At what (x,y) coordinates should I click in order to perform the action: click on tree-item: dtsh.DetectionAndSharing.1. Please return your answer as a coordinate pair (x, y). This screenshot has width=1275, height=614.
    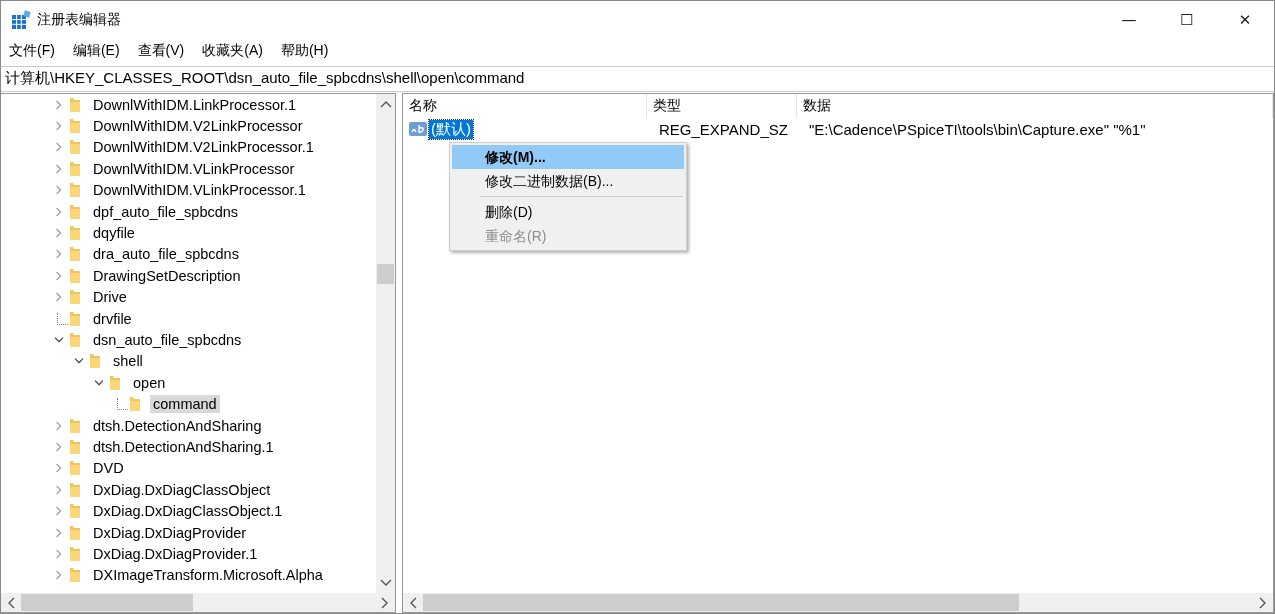
    Looking at the image, I should click on (183, 446).